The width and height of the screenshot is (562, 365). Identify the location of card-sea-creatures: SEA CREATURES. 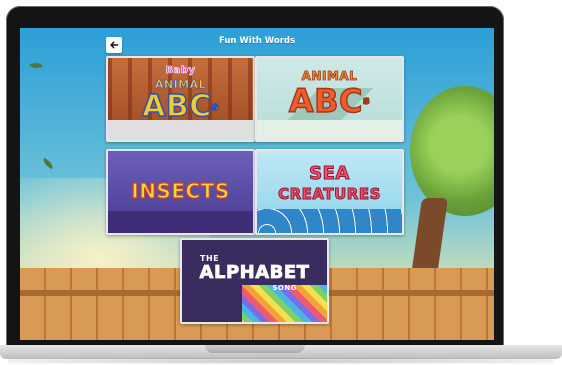
(329, 192).